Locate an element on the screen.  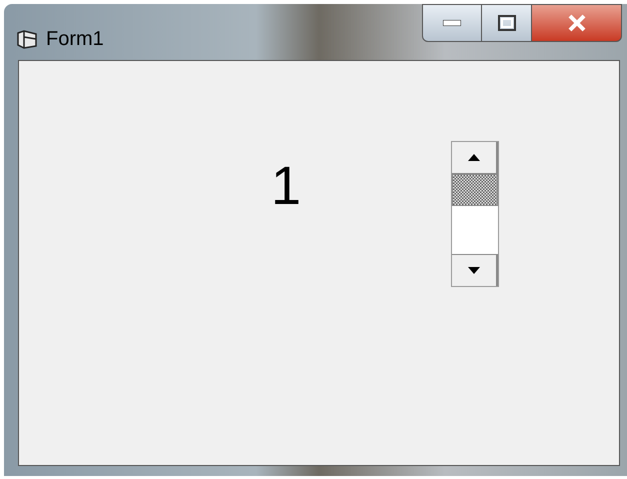
vertical-scrollbar is located at coordinates (475, 214).